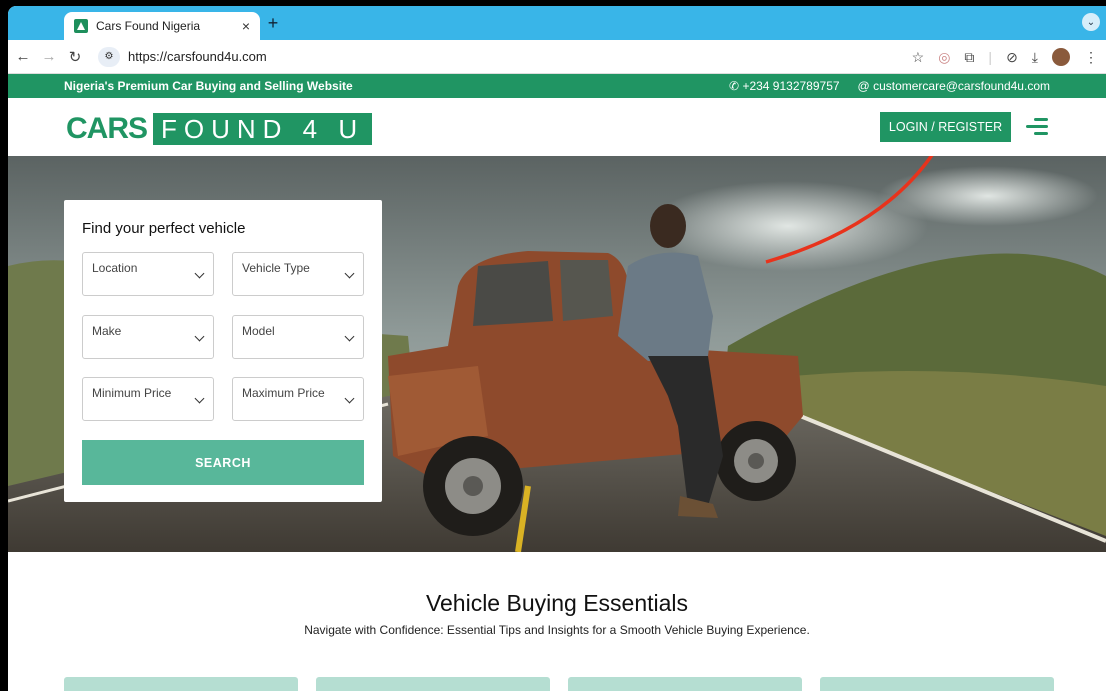 The width and height of the screenshot is (1106, 691). I want to click on camera-icon: ◎, so click(944, 57).